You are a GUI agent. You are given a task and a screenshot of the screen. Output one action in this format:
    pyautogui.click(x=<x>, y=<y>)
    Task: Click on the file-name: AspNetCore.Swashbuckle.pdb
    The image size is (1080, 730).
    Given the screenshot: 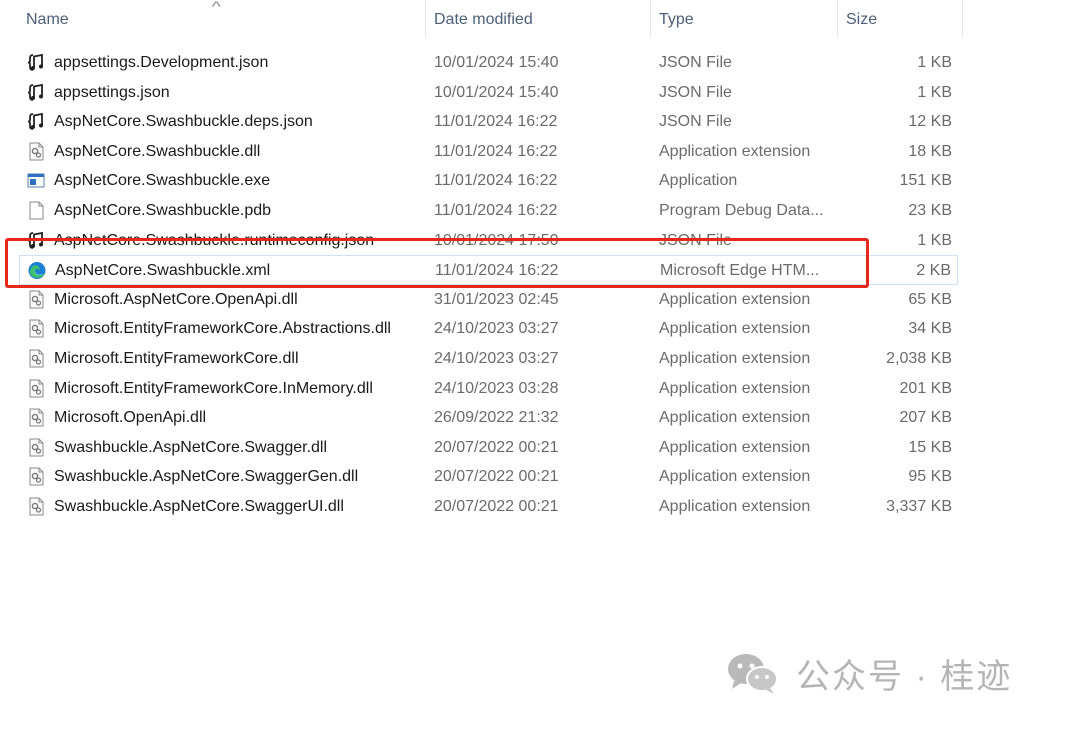 What is the action you would take?
    pyautogui.click(x=163, y=210)
    